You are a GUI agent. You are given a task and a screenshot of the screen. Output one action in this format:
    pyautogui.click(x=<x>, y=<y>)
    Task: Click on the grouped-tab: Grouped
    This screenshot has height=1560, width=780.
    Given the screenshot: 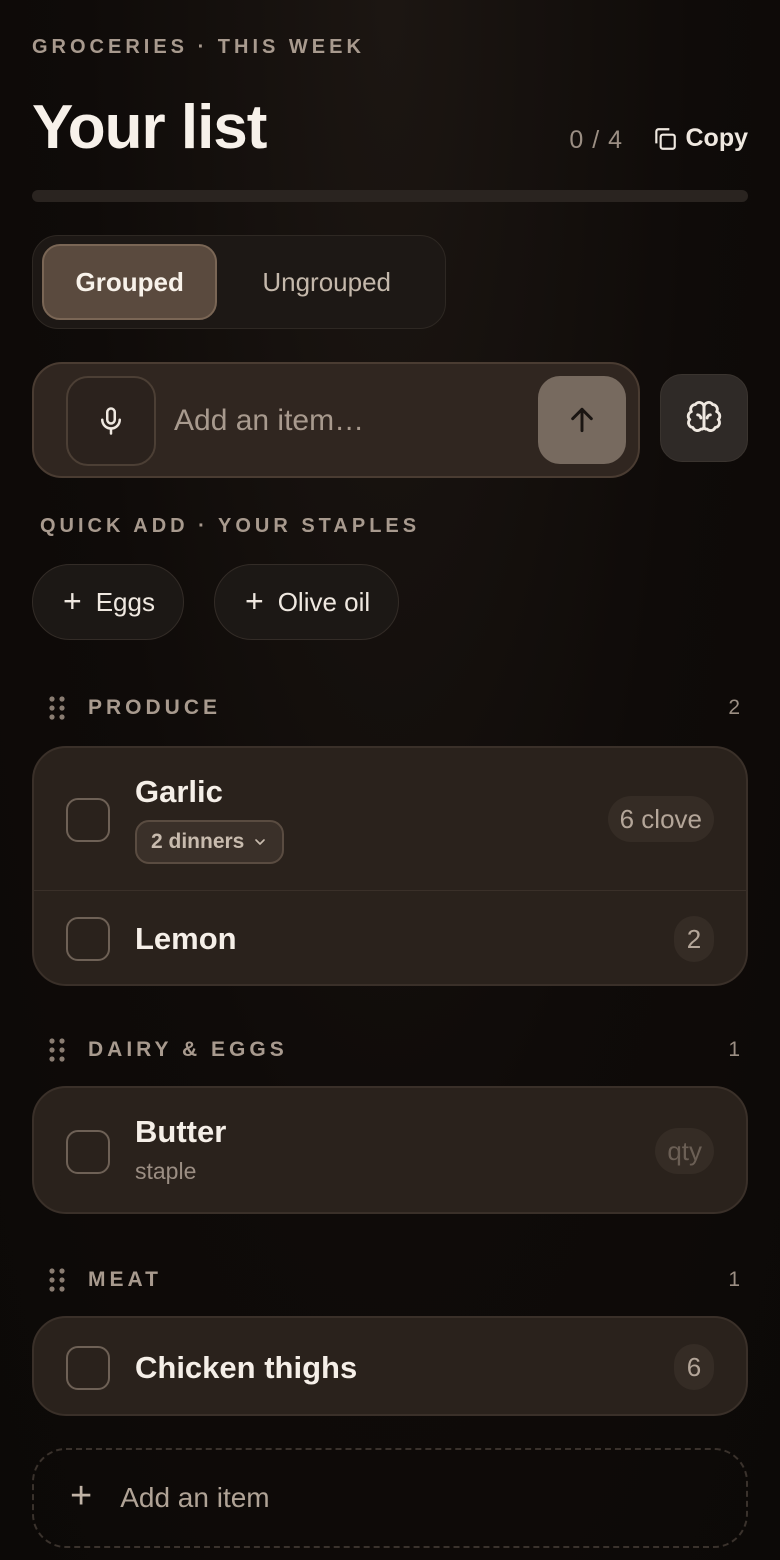 What is the action you would take?
    pyautogui.click(x=130, y=282)
    